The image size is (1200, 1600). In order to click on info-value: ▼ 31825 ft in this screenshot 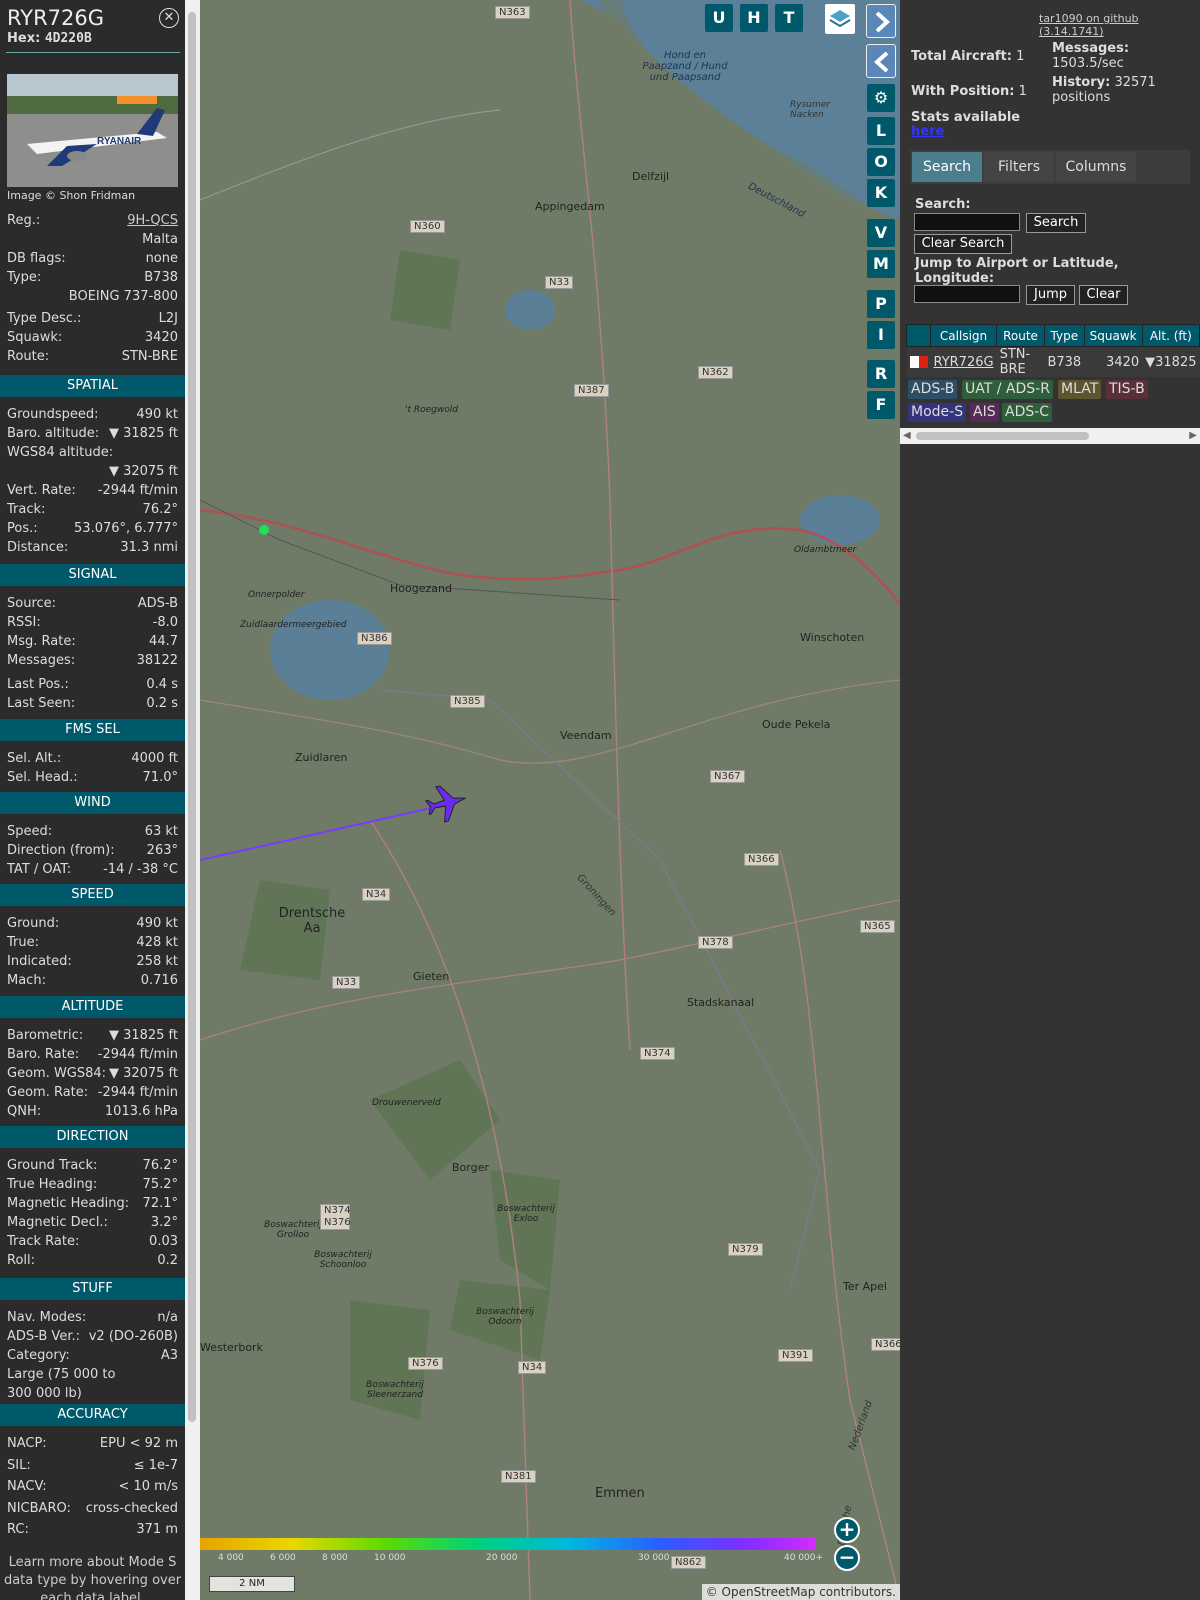, I will do `click(143, 433)`.